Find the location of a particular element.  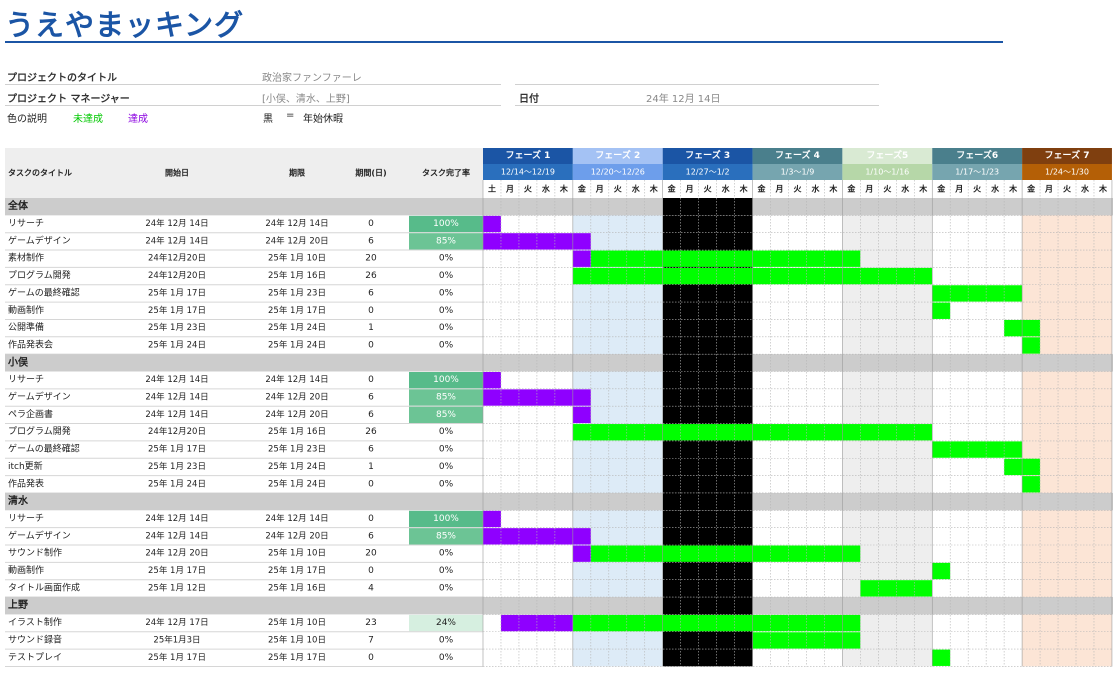

task-title: 作品発表 is located at coordinates (26, 483).